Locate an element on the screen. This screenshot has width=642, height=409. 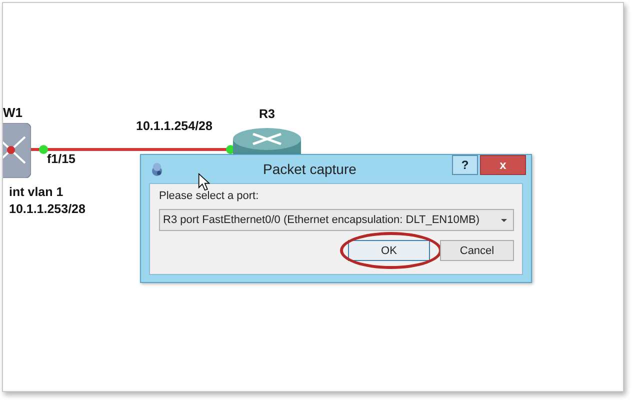
interface-note: 10.1.1.253/28 is located at coordinates (47, 209).